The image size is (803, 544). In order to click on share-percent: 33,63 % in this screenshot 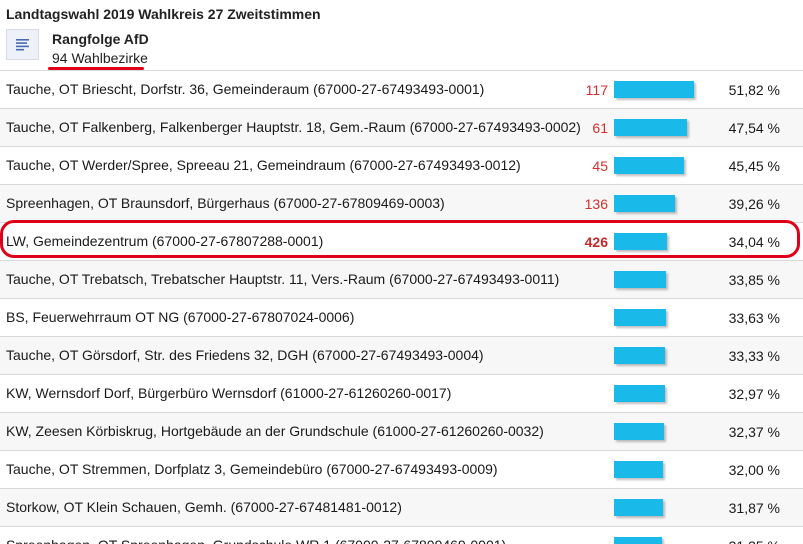, I will do `click(754, 318)`.